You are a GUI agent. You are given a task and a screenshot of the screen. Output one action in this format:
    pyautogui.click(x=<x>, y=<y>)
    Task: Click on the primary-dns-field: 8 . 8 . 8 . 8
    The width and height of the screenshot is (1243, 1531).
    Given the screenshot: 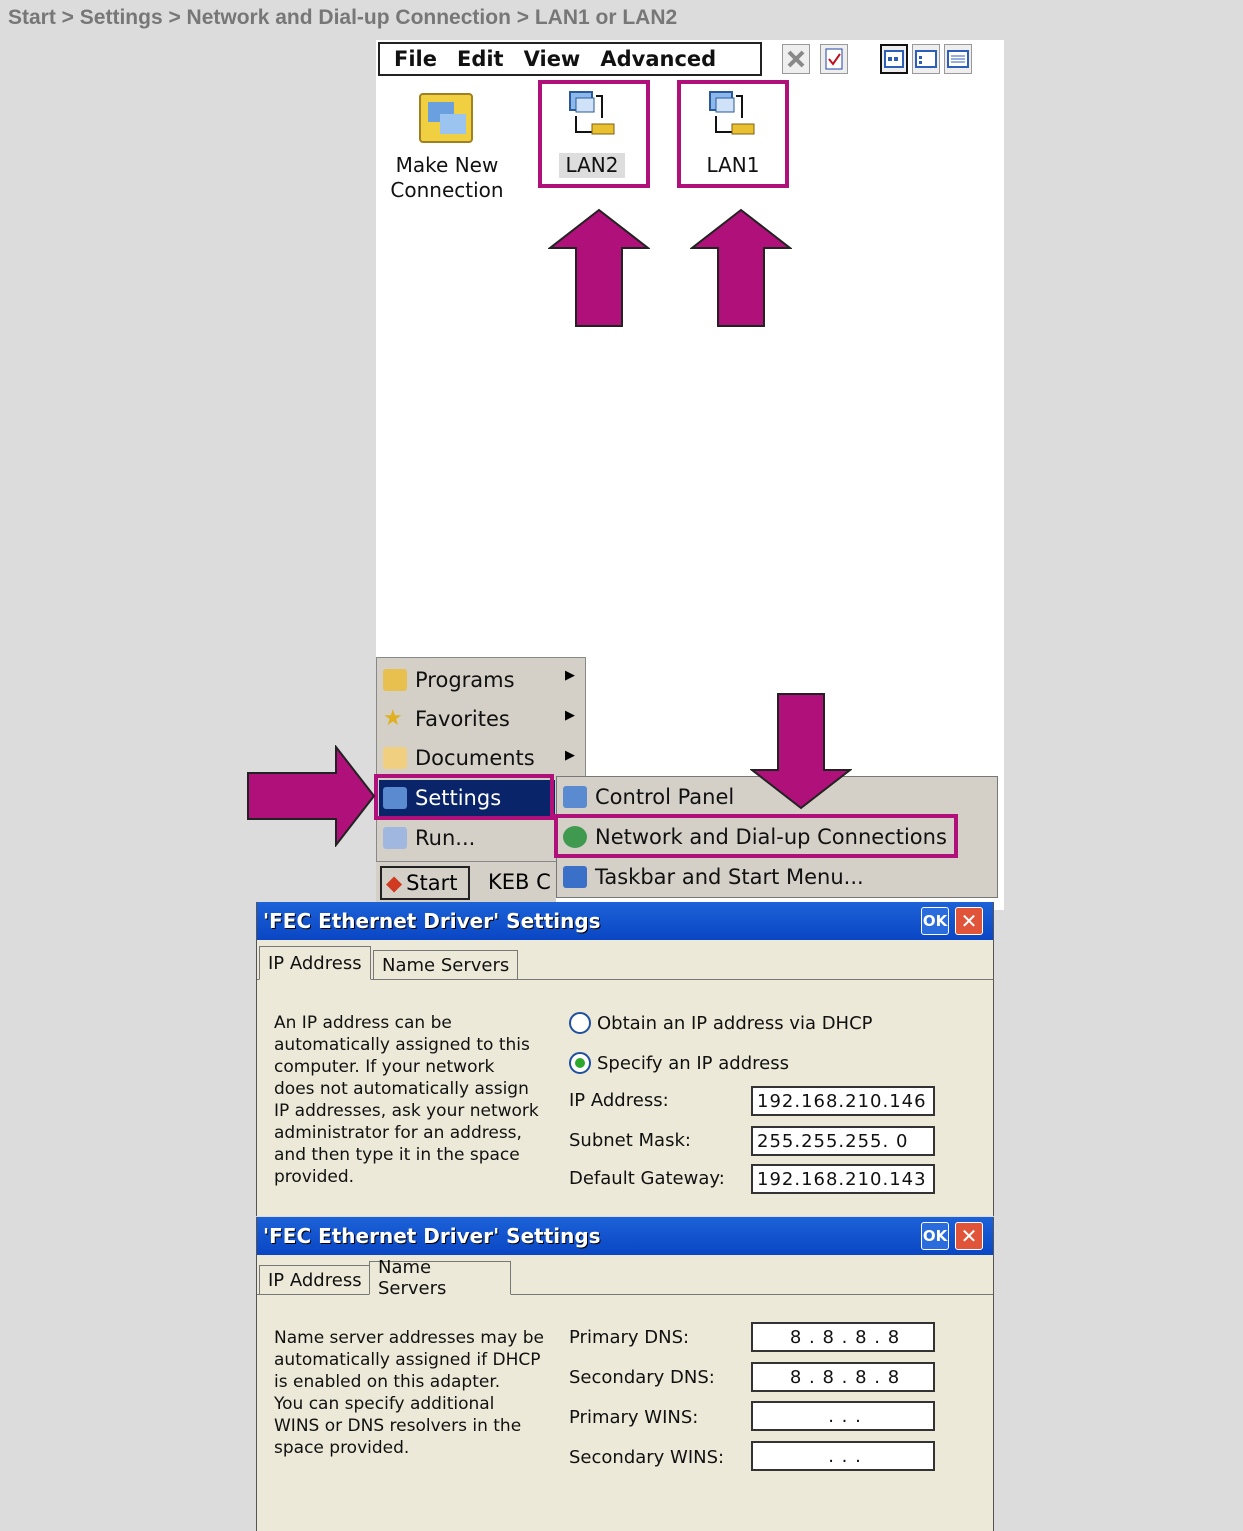 What is the action you would take?
    pyautogui.click(x=843, y=1337)
    